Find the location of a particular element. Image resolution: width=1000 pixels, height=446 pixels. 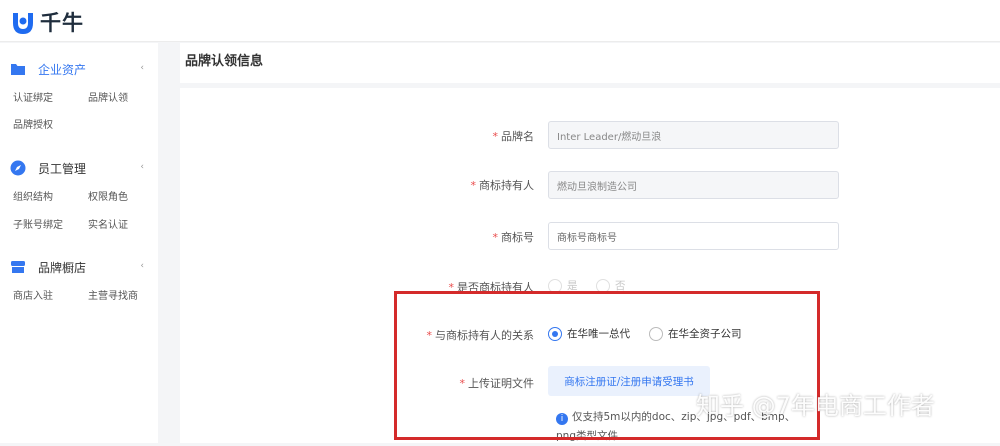

relation-subsidiary-radio: 在华全资子公司 is located at coordinates (695, 333).